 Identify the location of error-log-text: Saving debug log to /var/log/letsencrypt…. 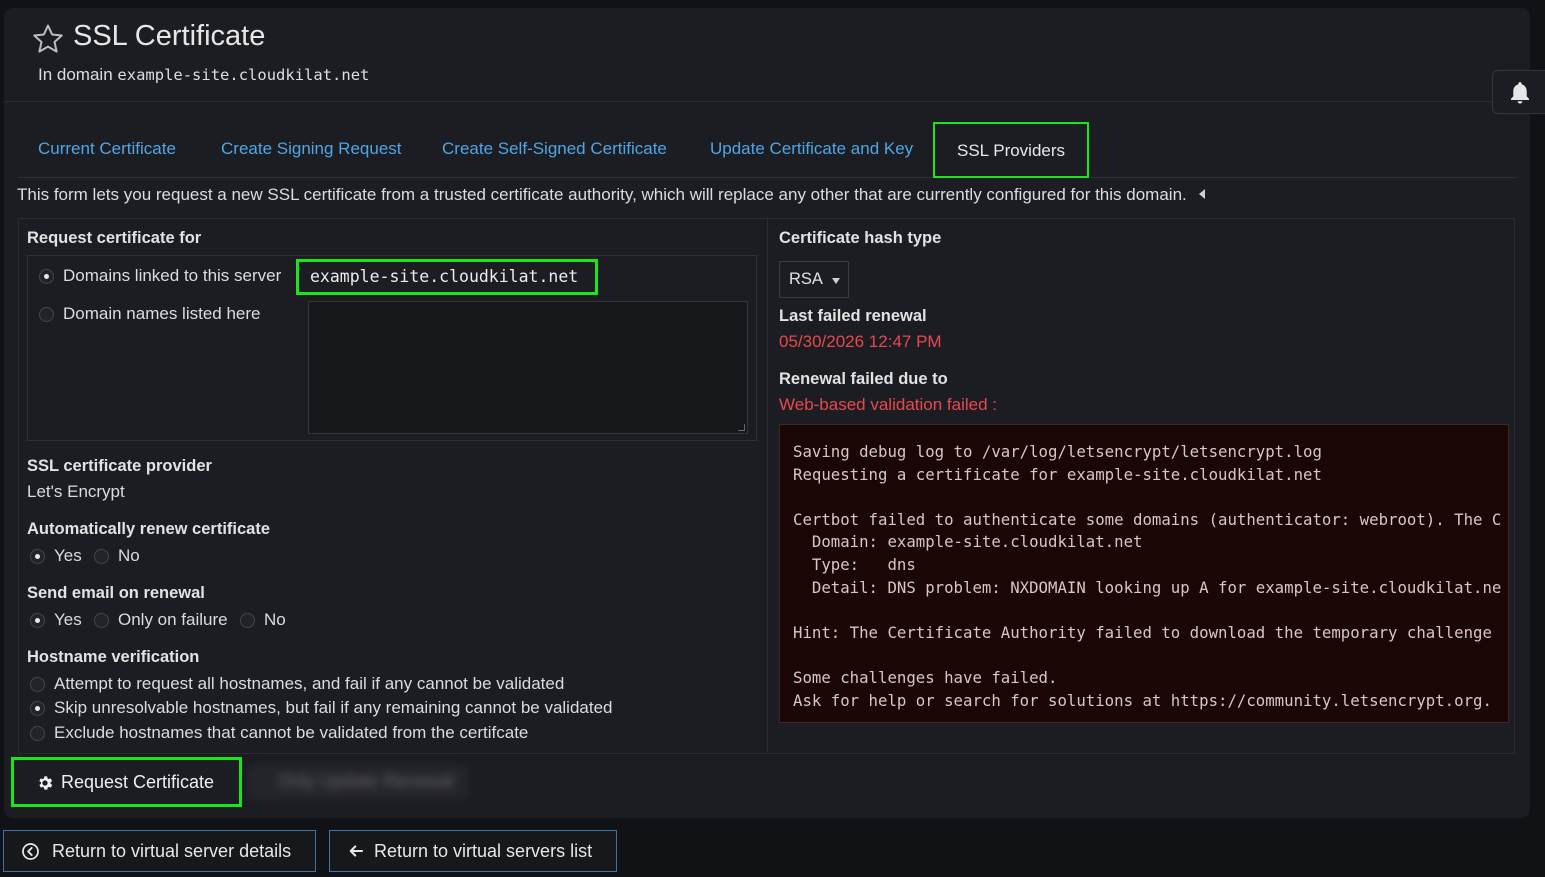
(1147, 576).